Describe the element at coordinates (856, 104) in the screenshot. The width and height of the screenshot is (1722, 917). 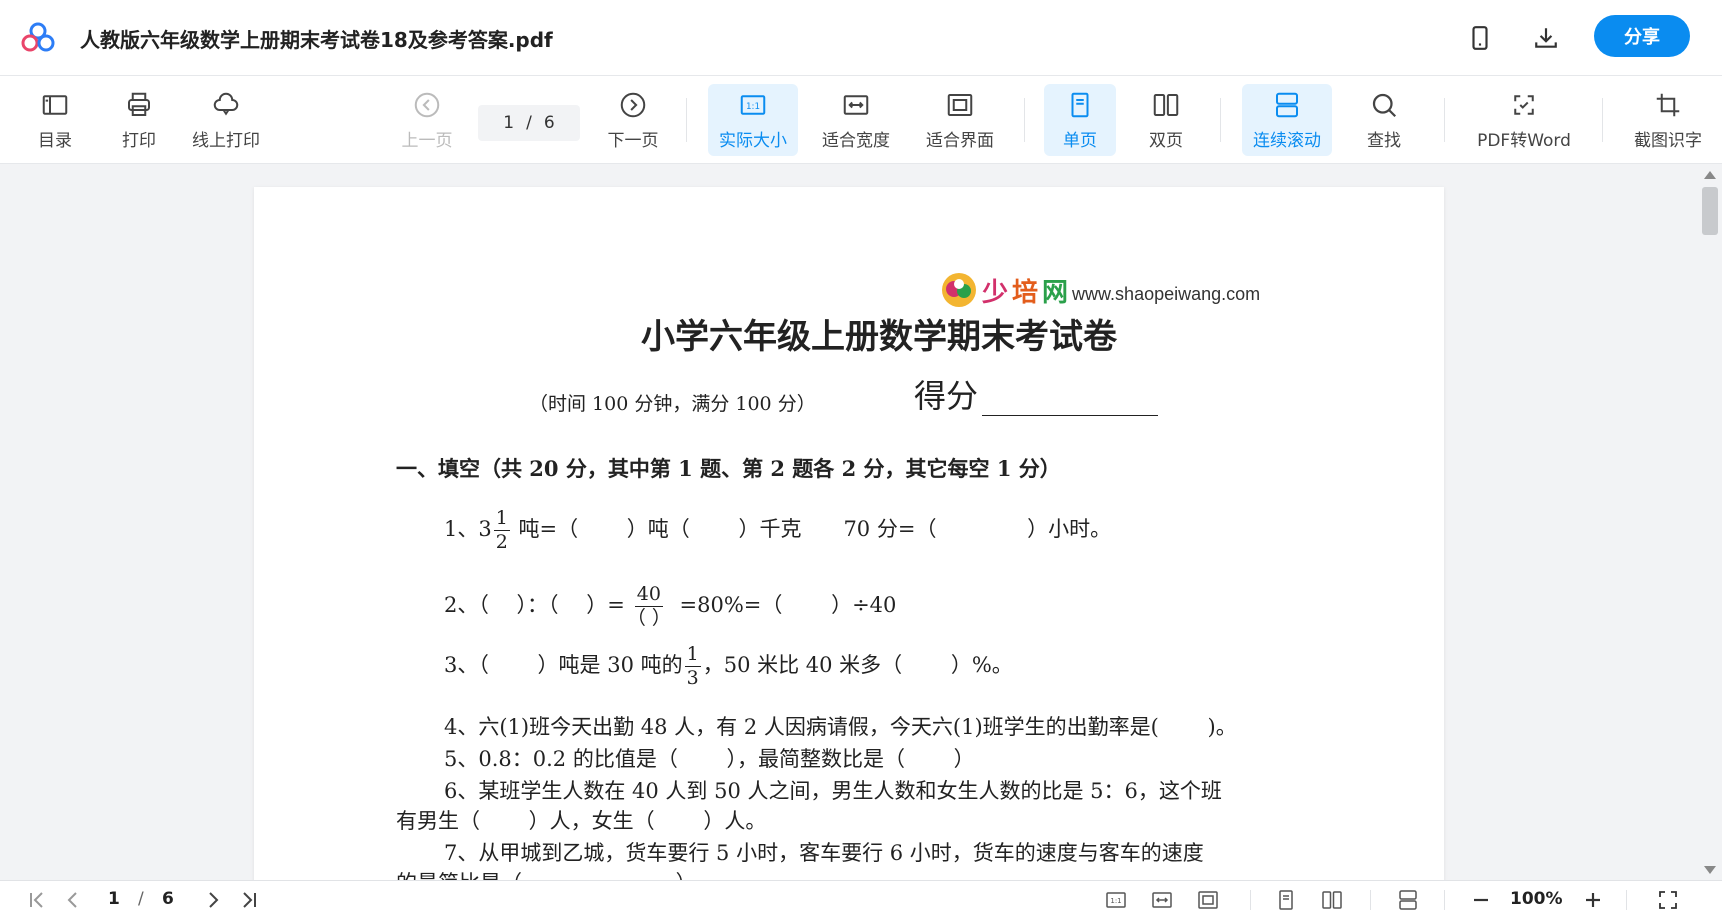
I see `fit-width-icon` at that location.